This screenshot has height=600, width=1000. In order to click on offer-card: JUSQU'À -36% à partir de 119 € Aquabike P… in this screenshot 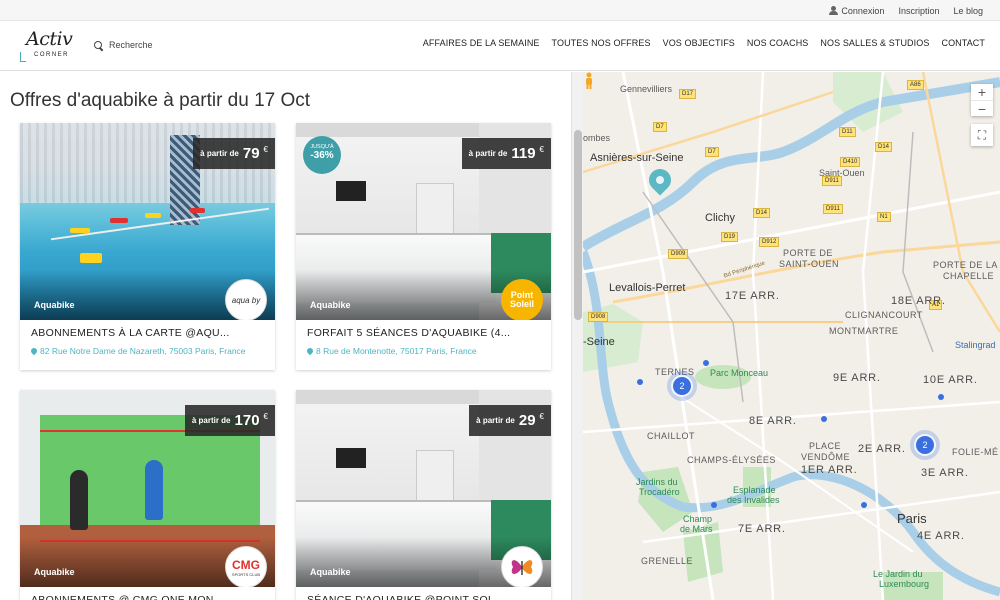, I will do `click(423, 246)`.